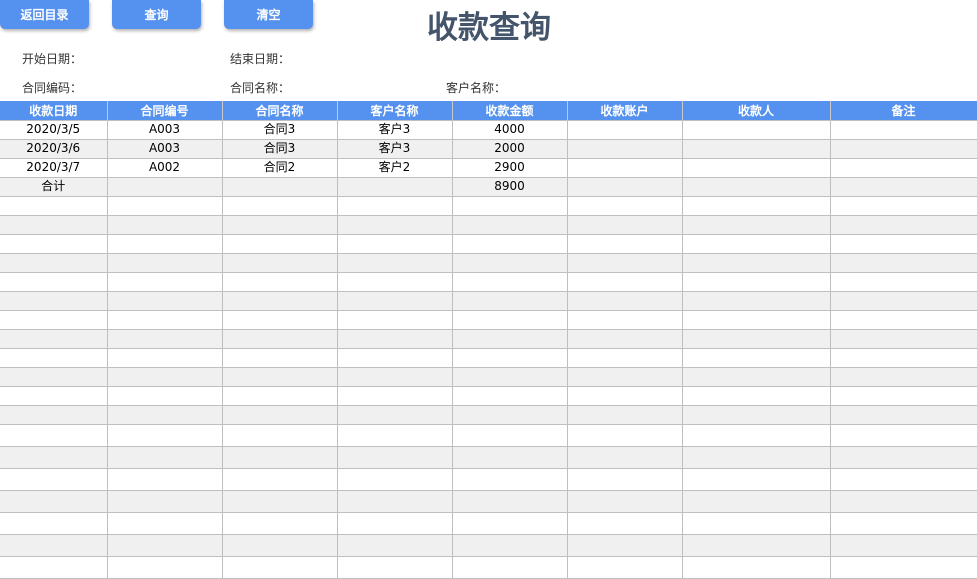 Image resolution: width=977 pixels, height=579 pixels. What do you see at coordinates (54, 110) in the screenshot?
I see `column-header: 收款日期` at bounding box center [54, 110].